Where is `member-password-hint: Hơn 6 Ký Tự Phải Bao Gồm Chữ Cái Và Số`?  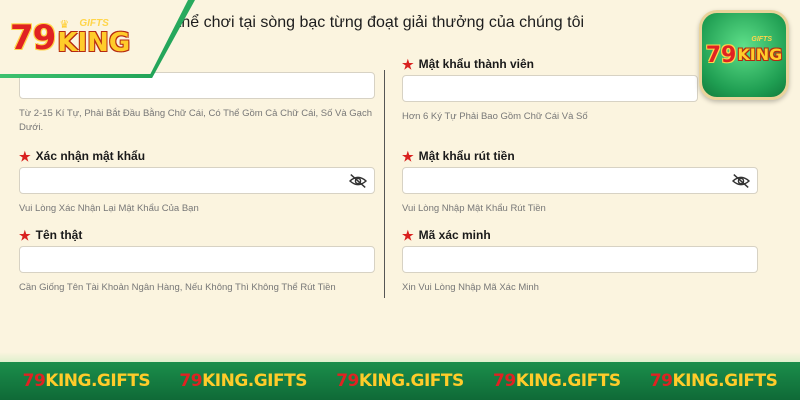 member-password-hint: Hơn 6 Ký Tự Phải Bao Gồm Chữ Cái Và Số is located at coordinates (495, 116).